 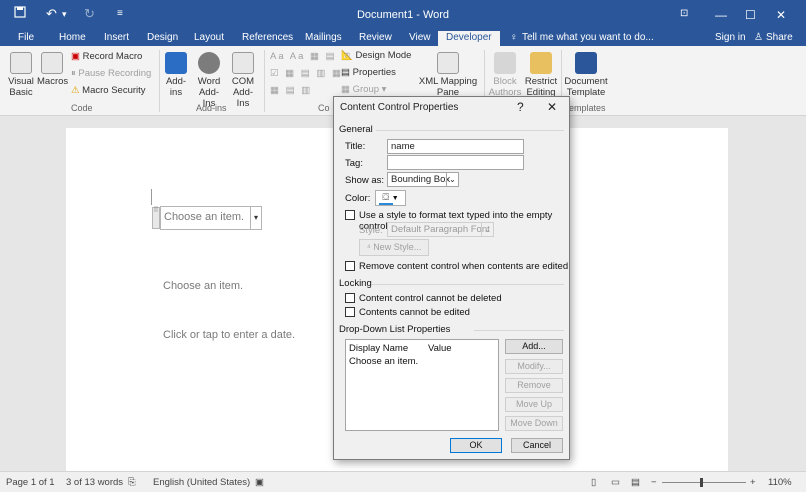 I want to click on macros-button: Macros, so click(x=53, y=69).